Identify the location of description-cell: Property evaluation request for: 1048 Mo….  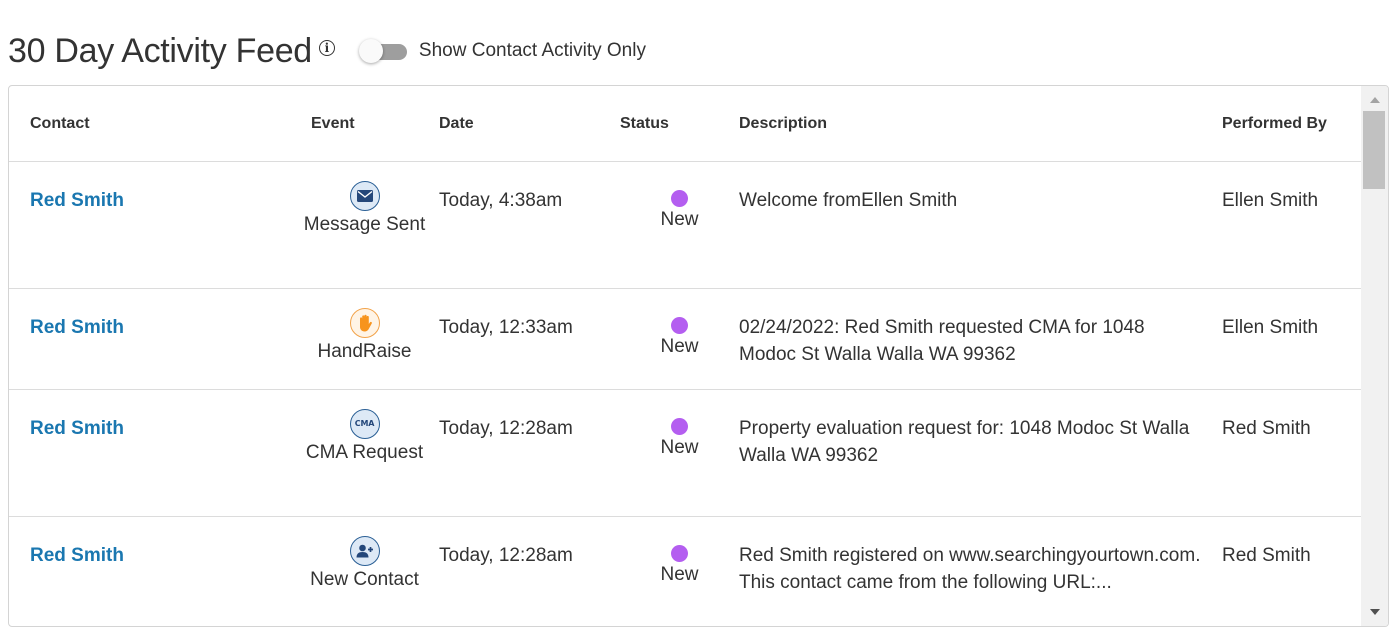
(980, 453).